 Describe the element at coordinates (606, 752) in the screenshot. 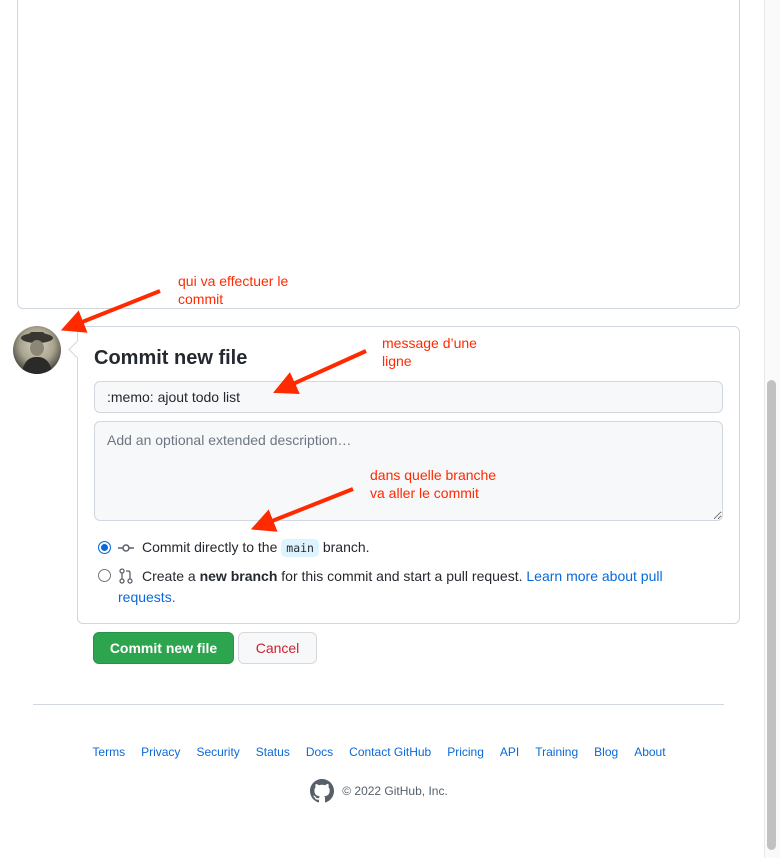

I see `footer-link-blog: Blog` at that location.